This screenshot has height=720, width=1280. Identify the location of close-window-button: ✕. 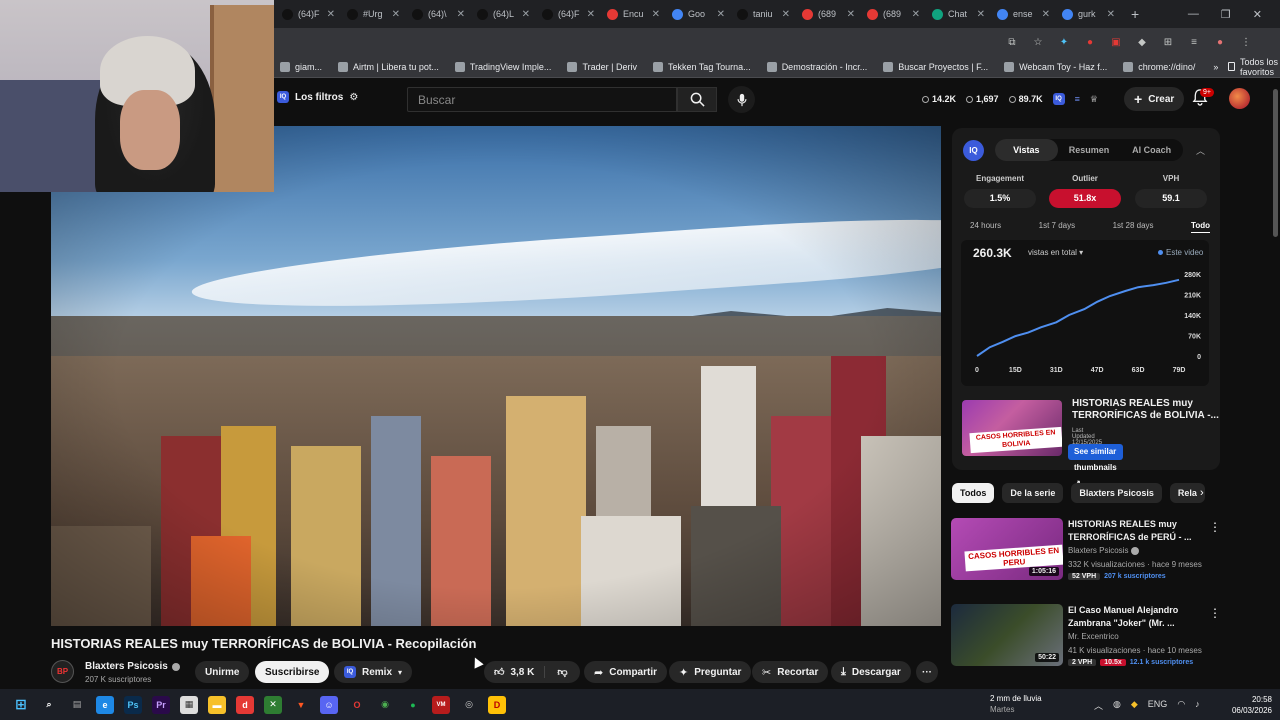
(1257, 14).